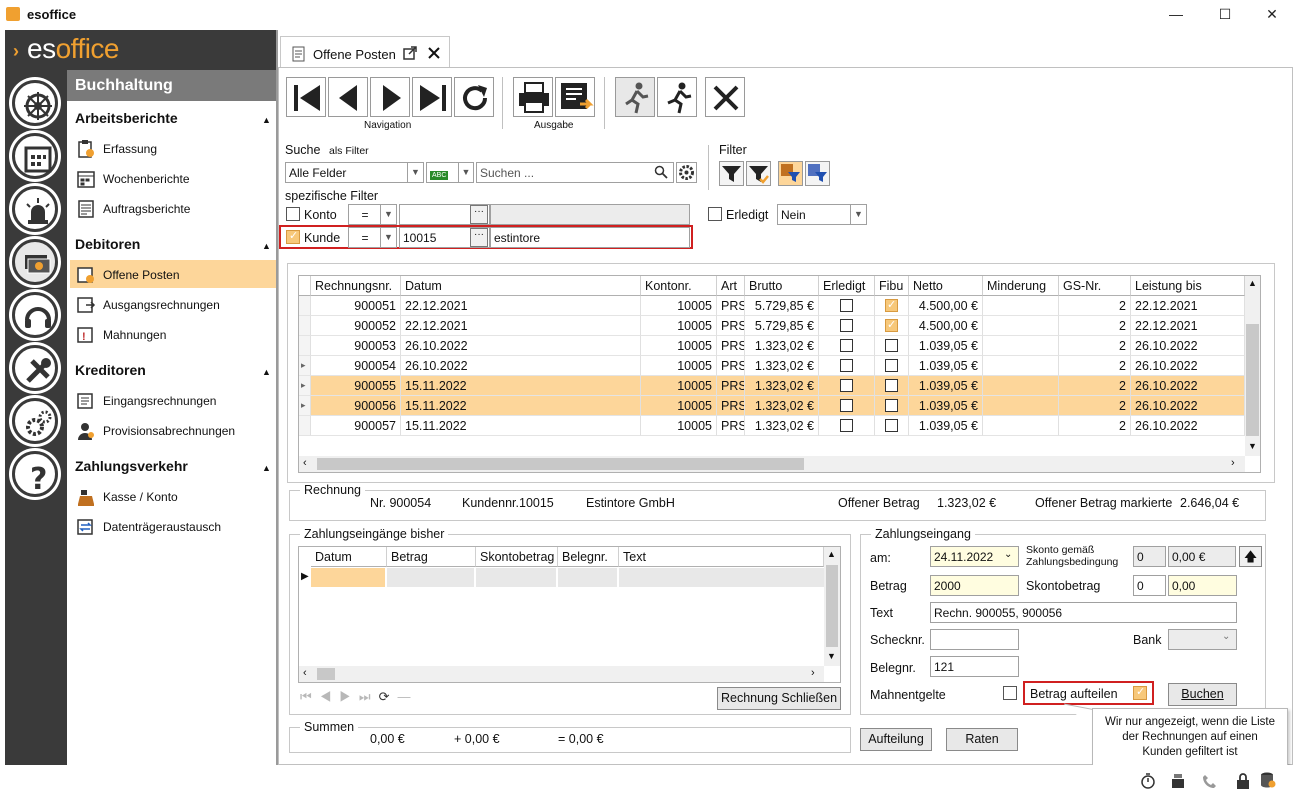  What do you see at coordinates (35, 156) in the screenshot?
I see `calendar-icon` at bounding box center [35, 156].